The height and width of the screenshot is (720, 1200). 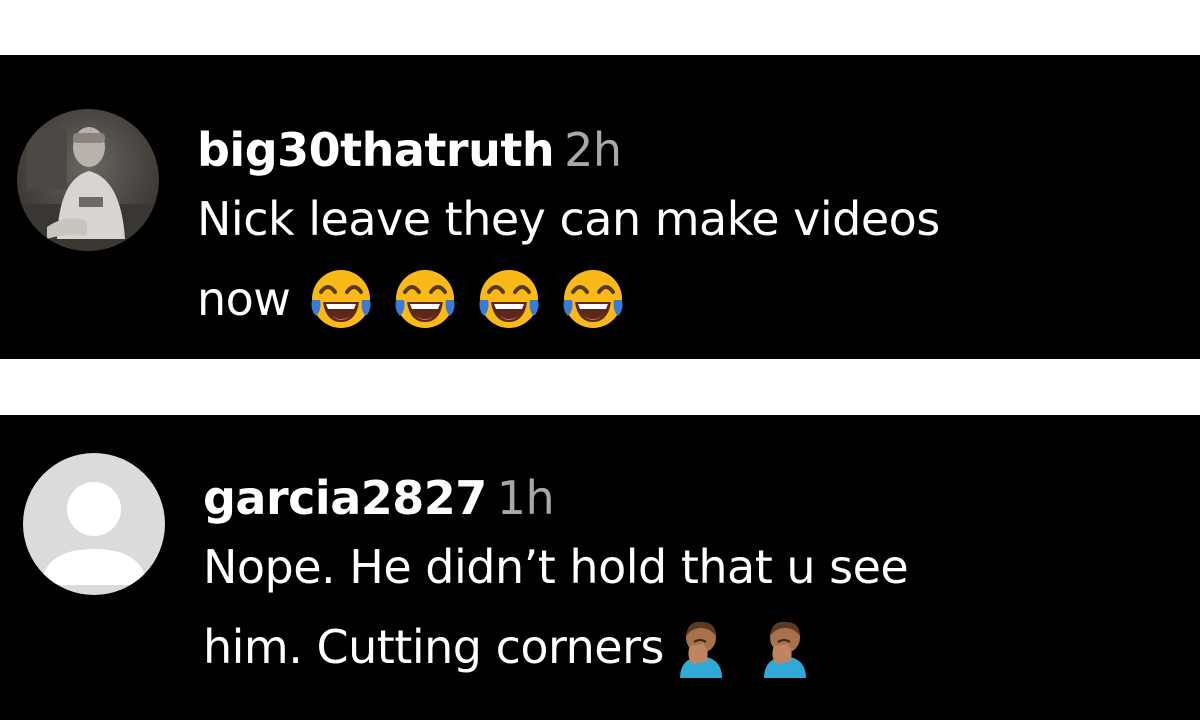 I want to click on comment-header: big30thatruth 2h, so click(x=677, y=150).